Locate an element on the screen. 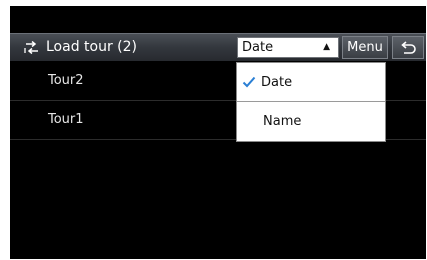 Image resolution: width=427 pixels, height=260 pixels. menu-button: Menu is located at coordinates (365, 47).